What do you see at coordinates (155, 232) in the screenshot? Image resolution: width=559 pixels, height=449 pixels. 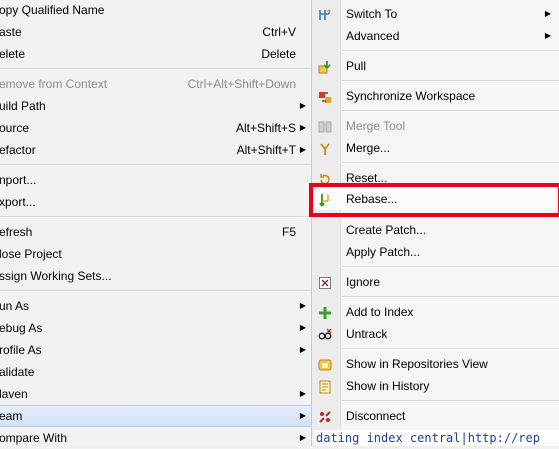 I see `menu-item-refresh: efresh F5` at bounding box center [155, 232].